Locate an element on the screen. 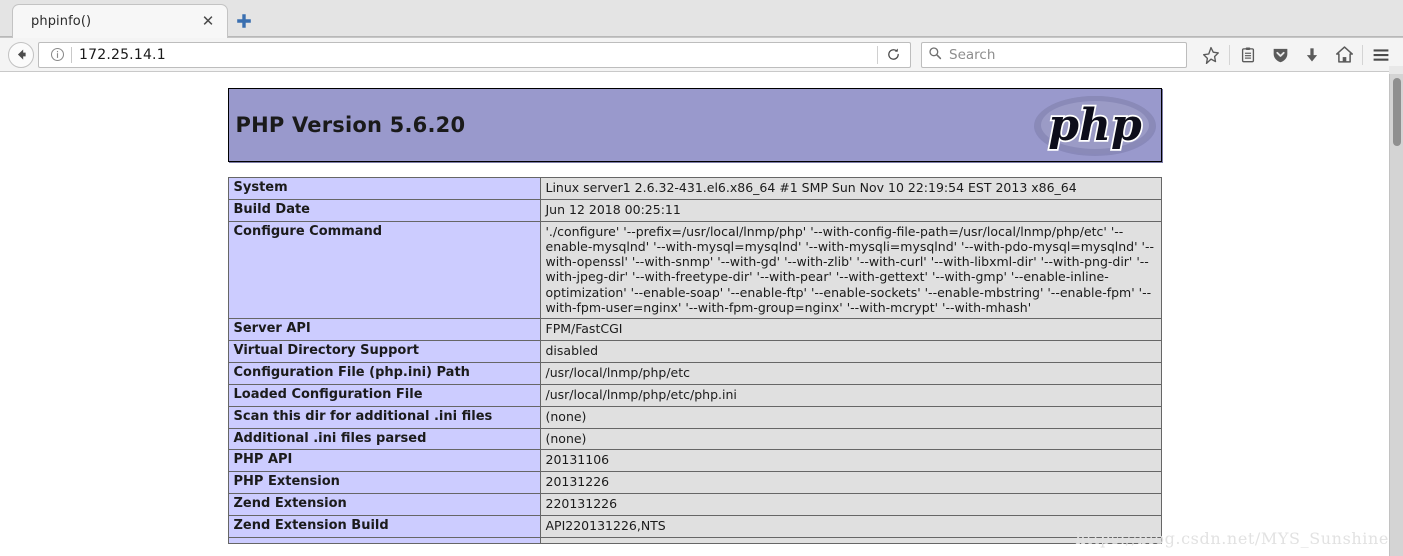  row-key: Scan this dir for additional .ini files is located at coordinates (384, 417).